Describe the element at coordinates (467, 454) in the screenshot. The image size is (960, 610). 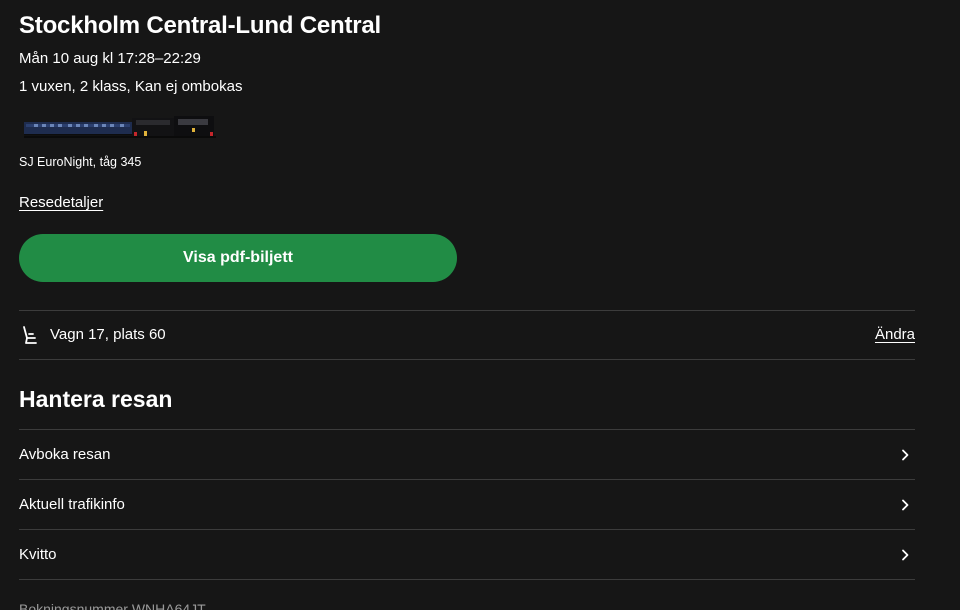
I see `cancel-trip-item: Avboka resan` at that location.